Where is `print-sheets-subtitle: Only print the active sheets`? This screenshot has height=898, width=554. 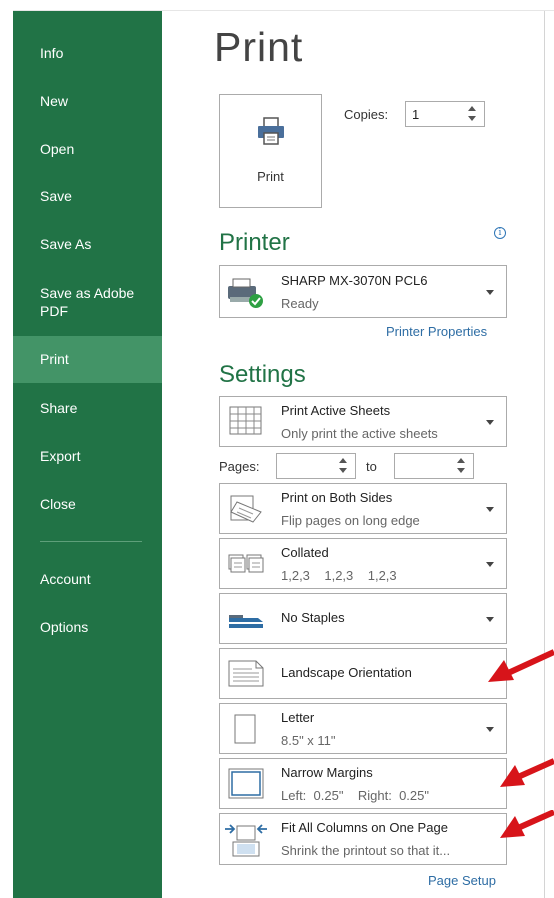
print-sheets-subtitle: Only print the active sheets is located at coordinates (359, 433).